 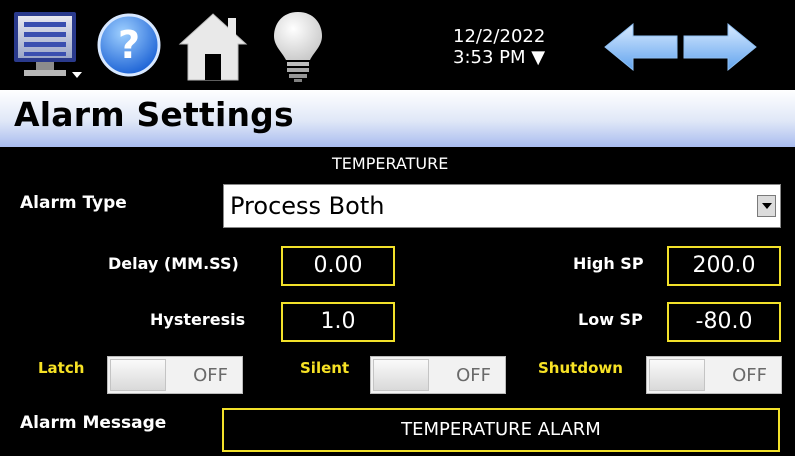 What do you see at coordinates (338, 266) in the screenshot?
I see `delay-field: 0.00` at bounding box center [338, 266].